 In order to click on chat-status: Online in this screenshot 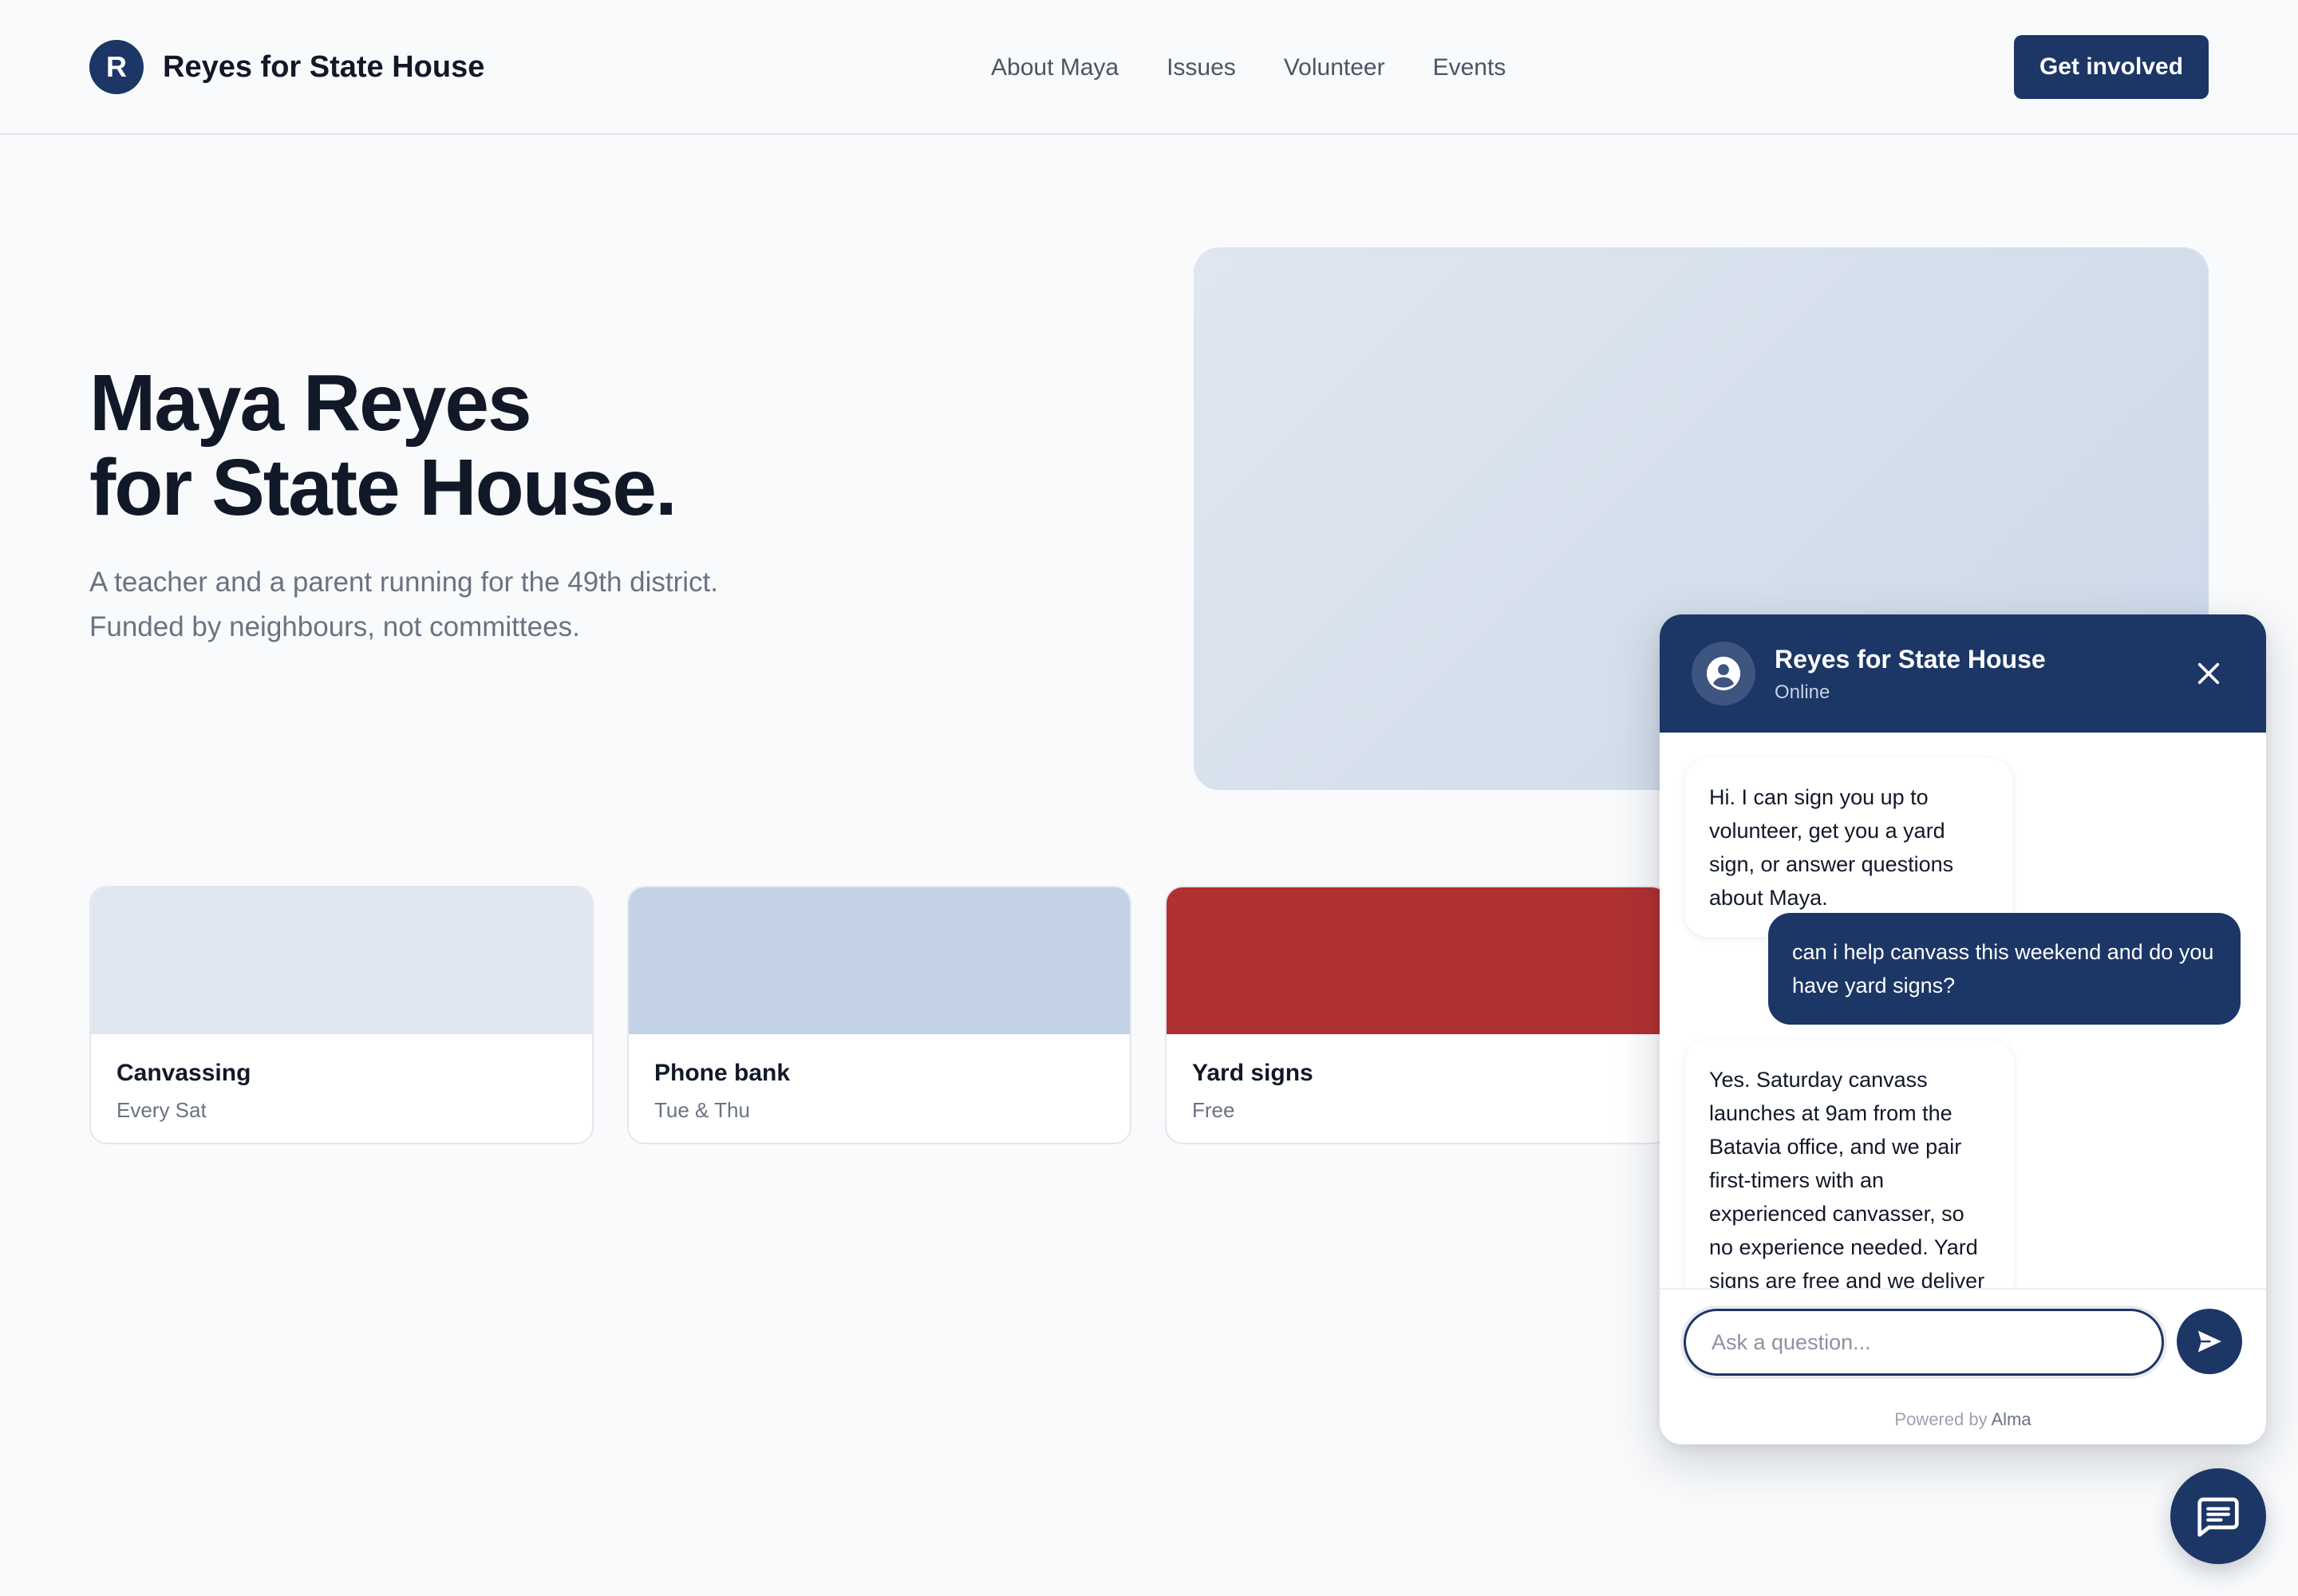, I will do `click(1802, 692)`.